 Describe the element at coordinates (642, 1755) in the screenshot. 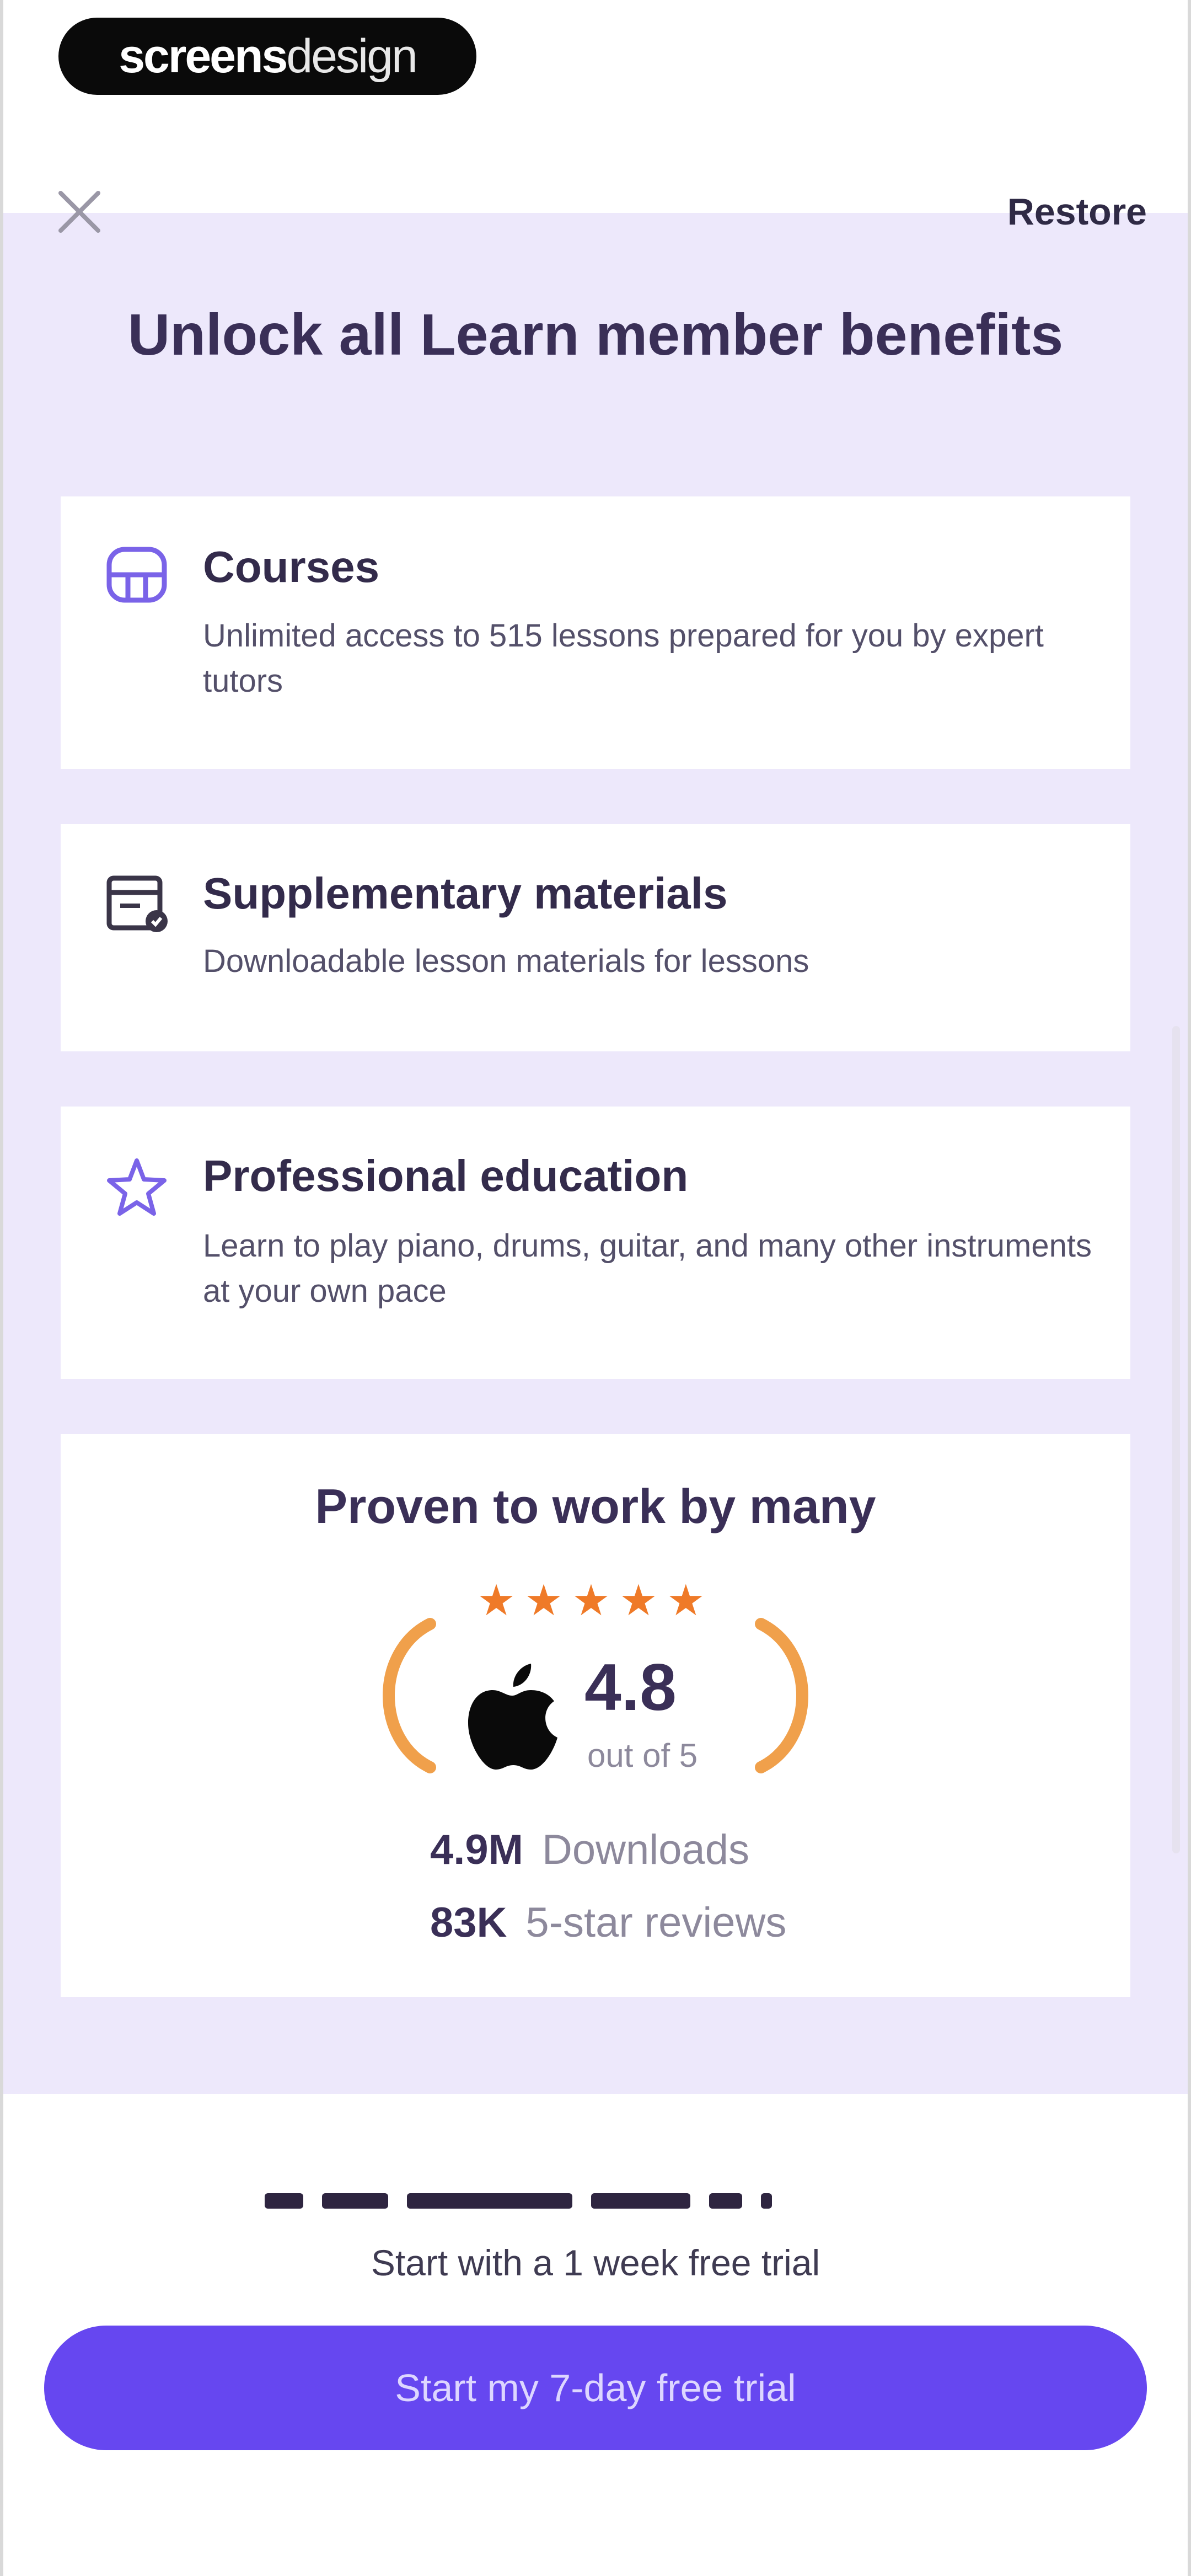

I see `rating-scale: out of 5` at that location.